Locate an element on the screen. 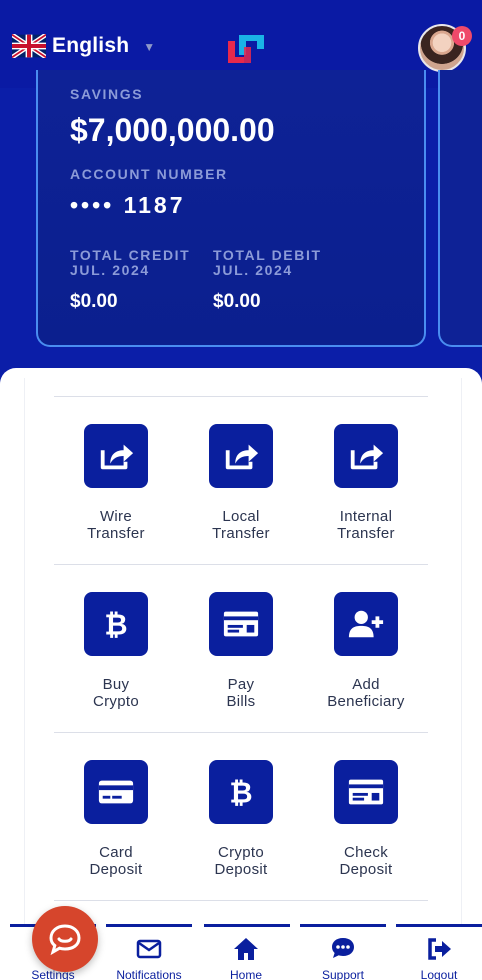  nav-notifications: Notifications is located at coordinates (149, 958).